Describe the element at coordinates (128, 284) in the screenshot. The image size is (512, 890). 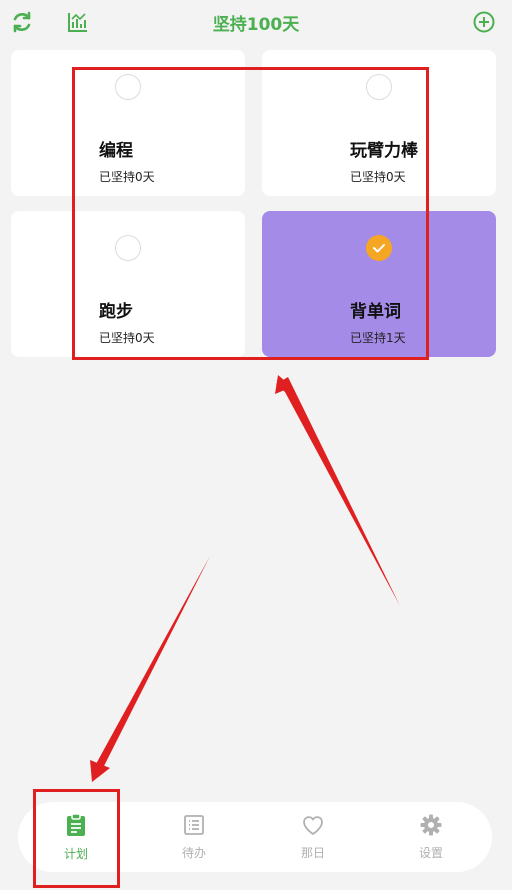
I see `plan-card-running: 跑步 已坚持0天` at that location.